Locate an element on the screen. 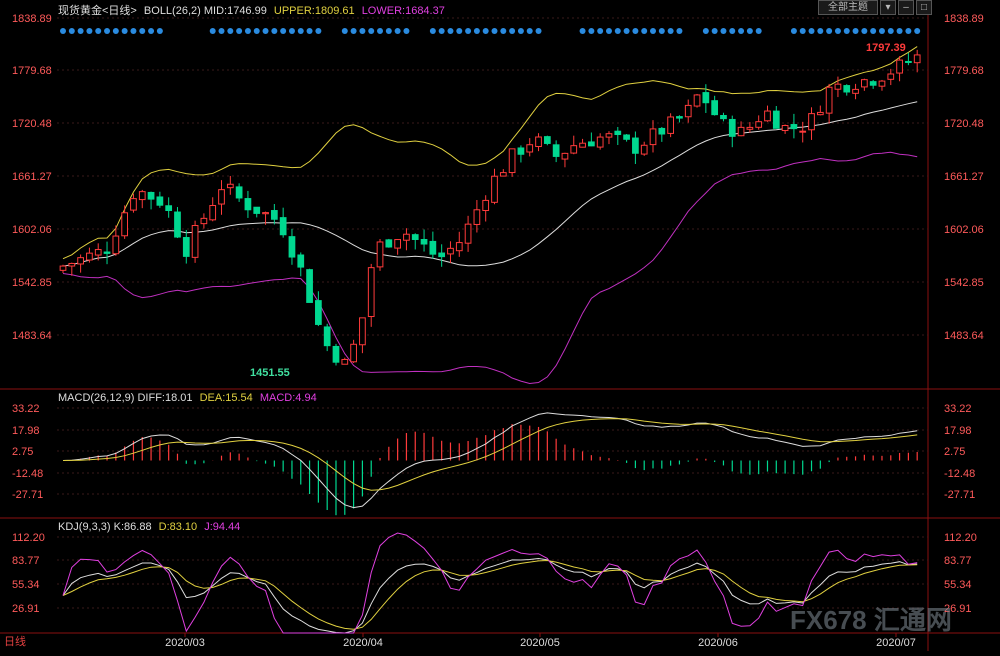 The image size is (1000, 656). macd-panel is located at coordinates (490, 464).